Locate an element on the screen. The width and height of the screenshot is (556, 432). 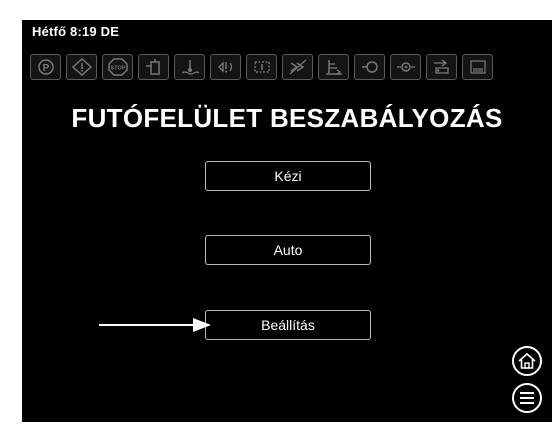
menu-button is located at coordinates (527, 398).